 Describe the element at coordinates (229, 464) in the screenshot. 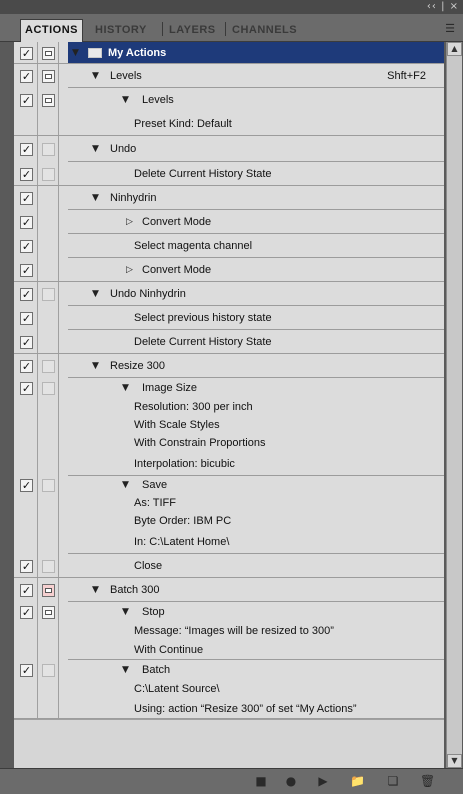

I see `command-detail-row: Interpolation: bicubic` at that location.